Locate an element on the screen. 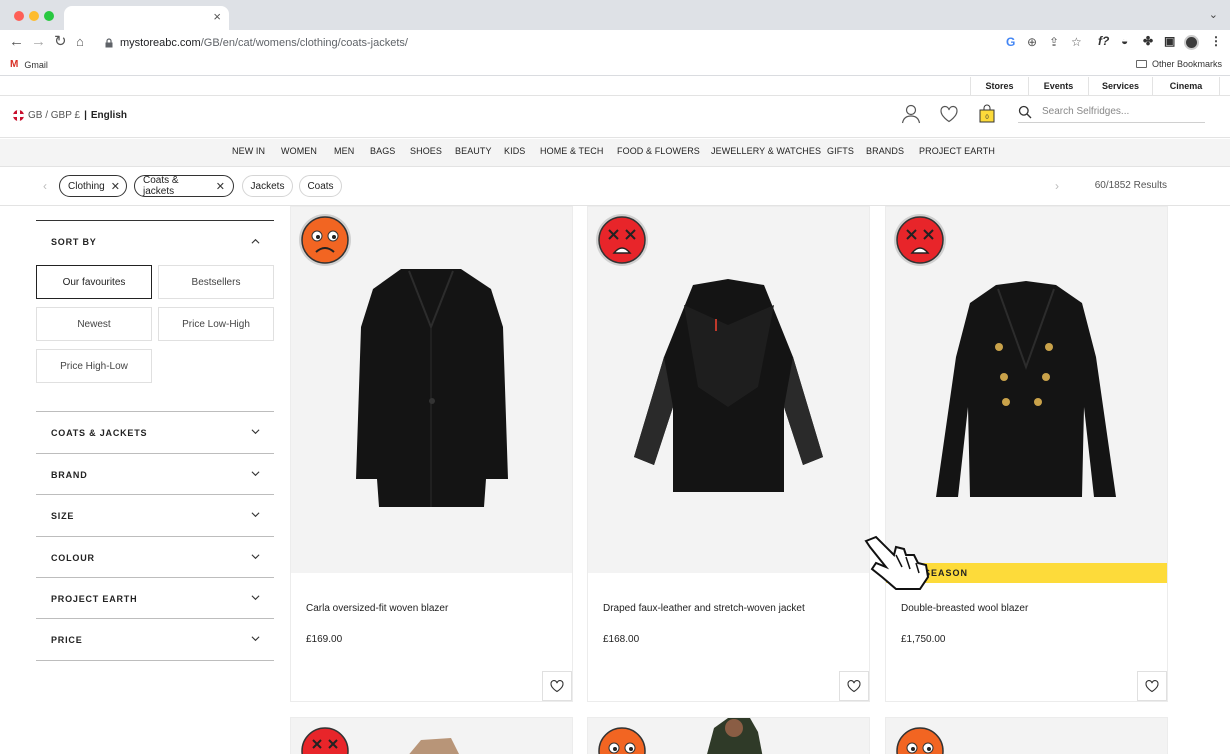 The image size is (1230, 754). locale-language: English is located at coordinates (108, 115).